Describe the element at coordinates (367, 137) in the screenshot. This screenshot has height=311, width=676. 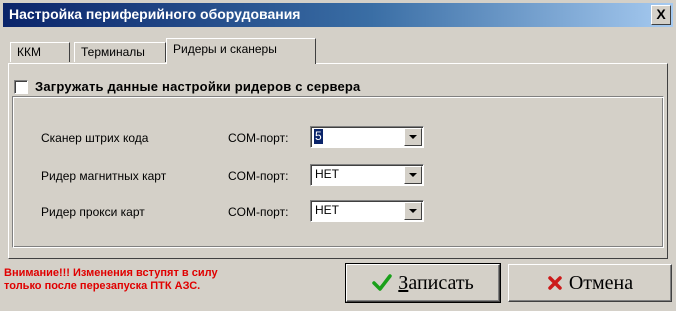
I see `barcode-scanner-port-select: 5` at that location.